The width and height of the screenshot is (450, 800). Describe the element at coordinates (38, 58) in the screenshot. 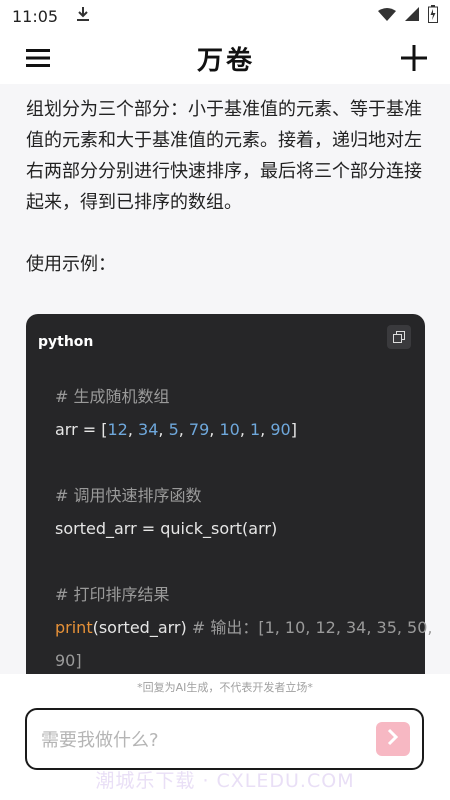

I see `menu-icon` at that location.